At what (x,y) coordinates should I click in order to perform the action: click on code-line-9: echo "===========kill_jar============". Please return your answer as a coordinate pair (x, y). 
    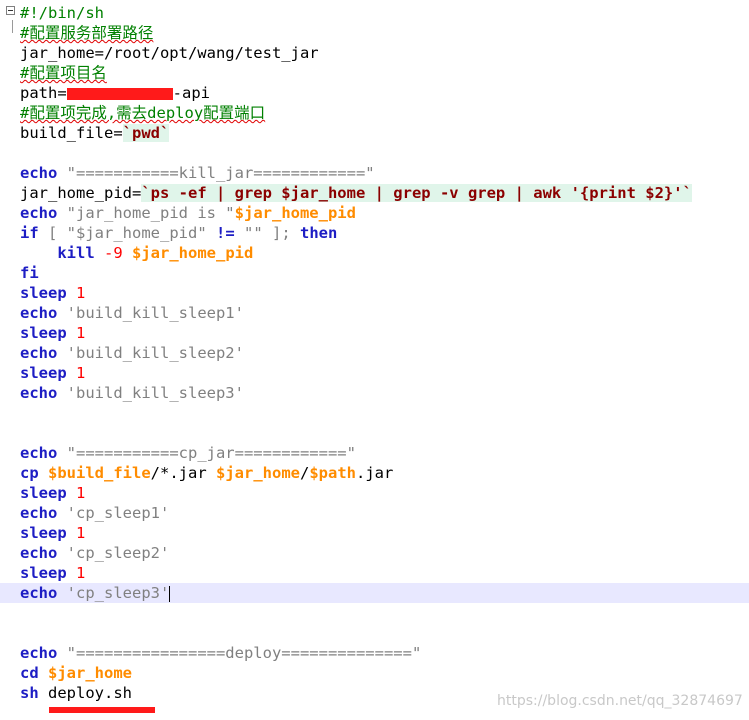
    Looking at the image, I should click on (197, 173).